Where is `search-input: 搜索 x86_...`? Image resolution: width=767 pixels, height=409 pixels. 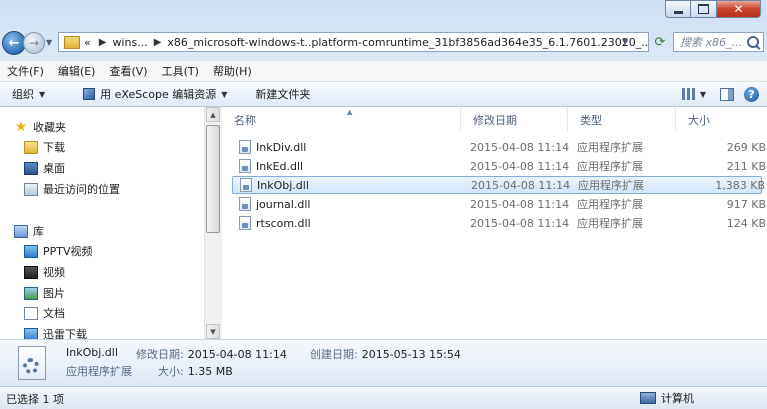
search-input: 搜索 x86_... is located at coordinates (718, 42).